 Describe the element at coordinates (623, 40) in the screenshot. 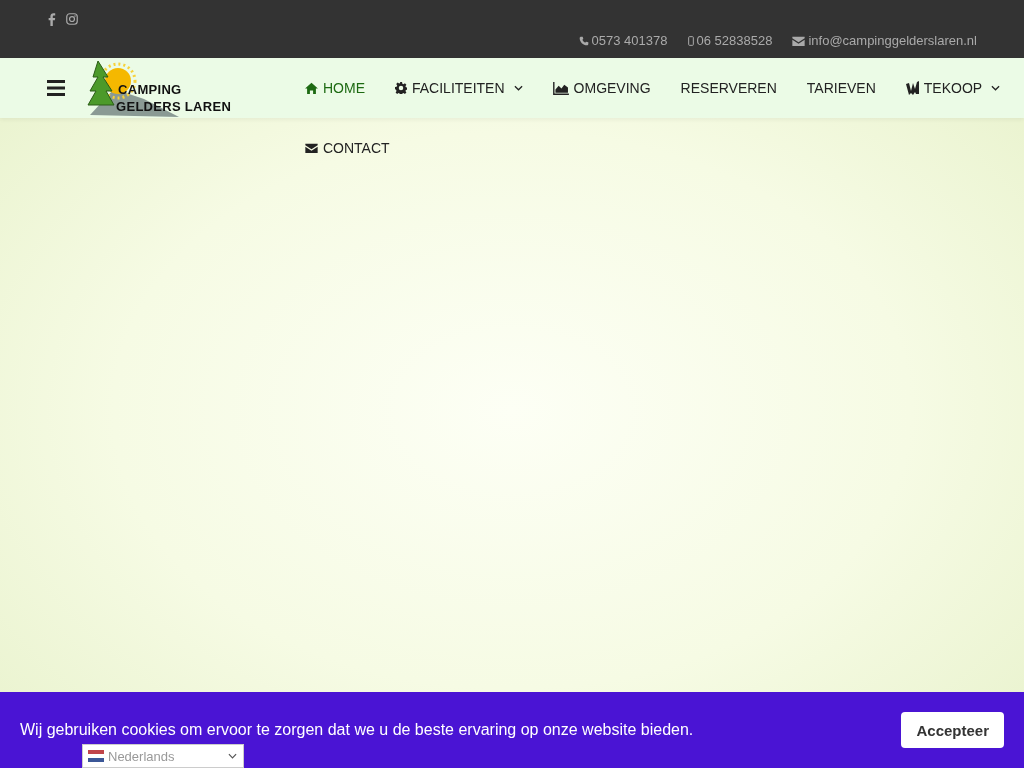

I see `phone-link: 0573 401378` at that location.